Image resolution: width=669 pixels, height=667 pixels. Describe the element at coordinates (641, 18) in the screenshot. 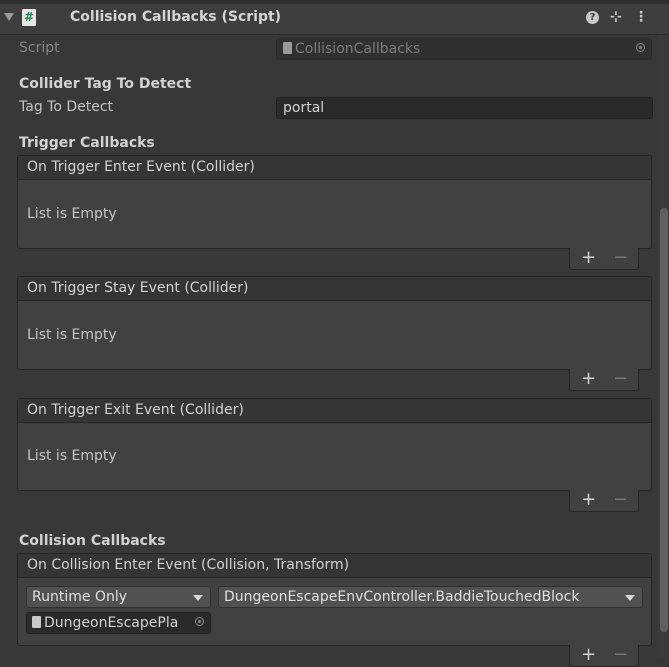

I see `more-options-icon: ⋮` at that location.